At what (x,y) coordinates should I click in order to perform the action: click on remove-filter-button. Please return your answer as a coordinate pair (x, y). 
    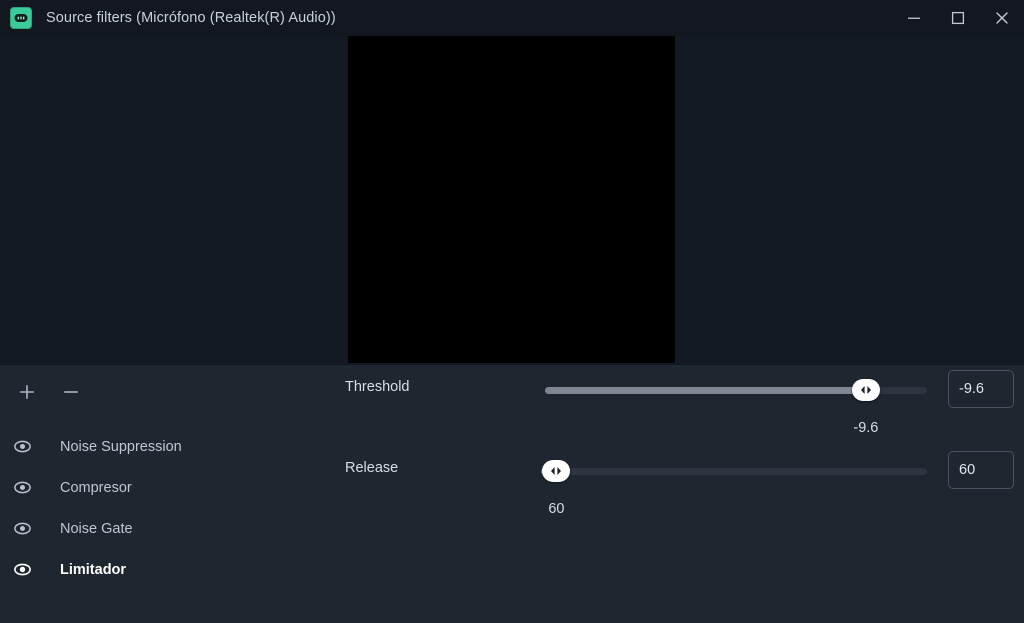
    Looking at the image, I should click on (71, 392).